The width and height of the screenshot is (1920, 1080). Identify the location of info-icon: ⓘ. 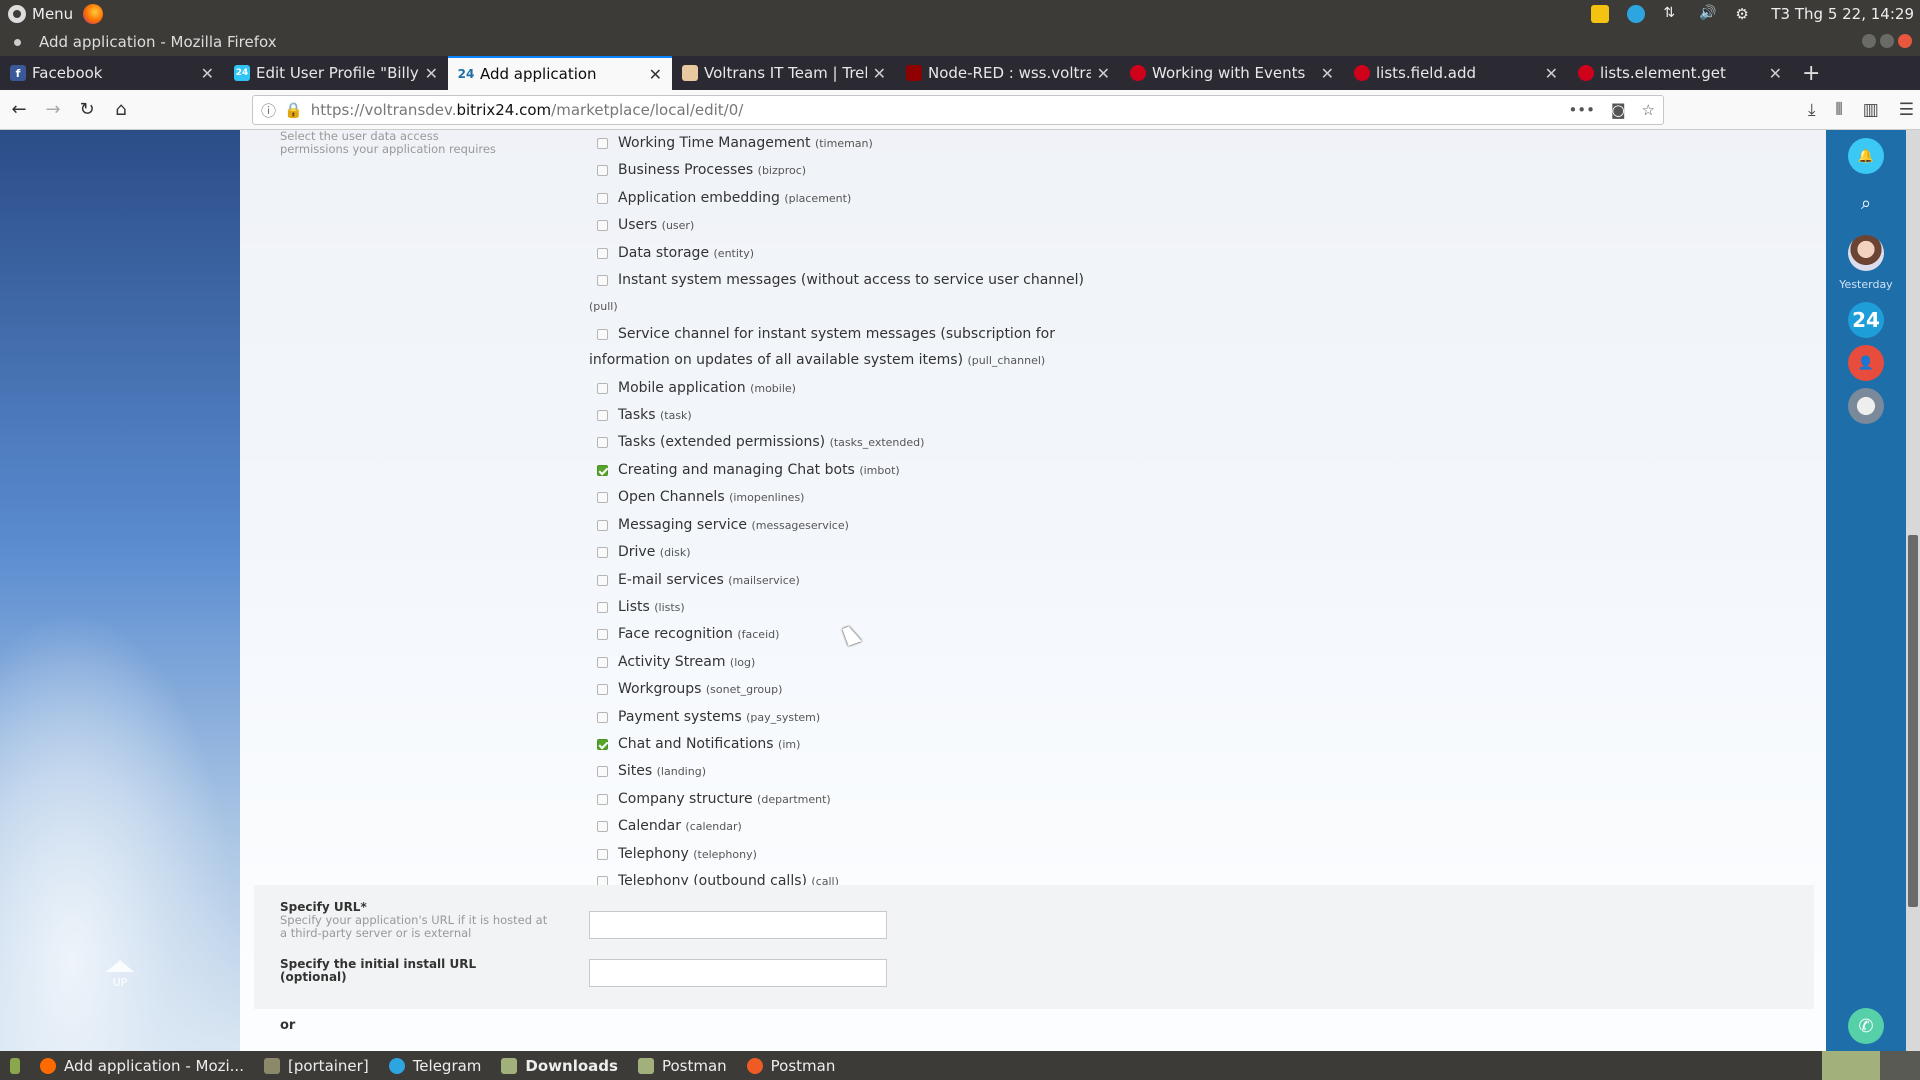
(268, 110).